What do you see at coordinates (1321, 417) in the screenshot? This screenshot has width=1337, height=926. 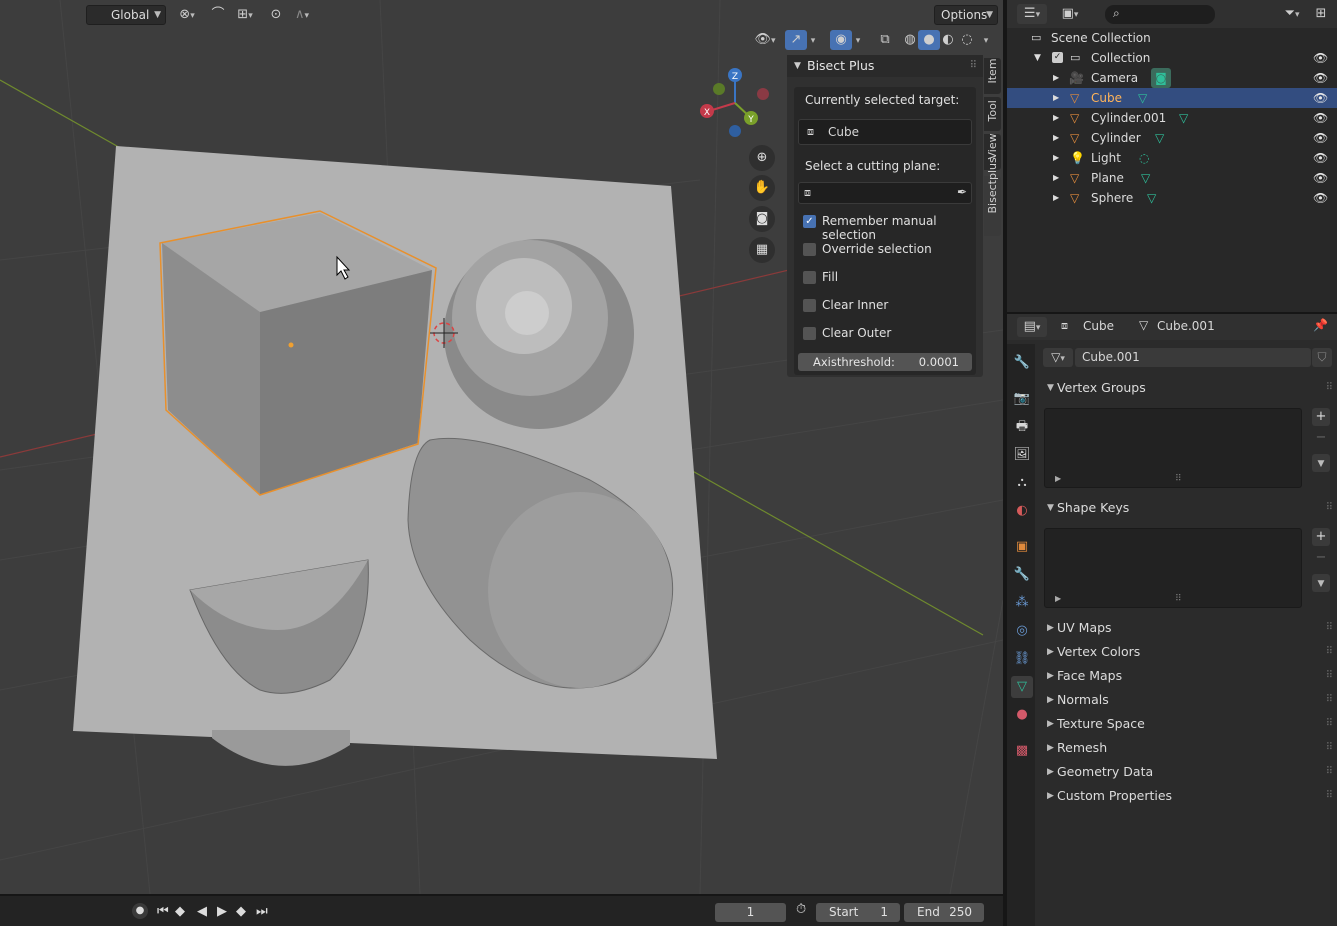 I see `add-vertex-group-button: +` at bounding box center [1321, 417].